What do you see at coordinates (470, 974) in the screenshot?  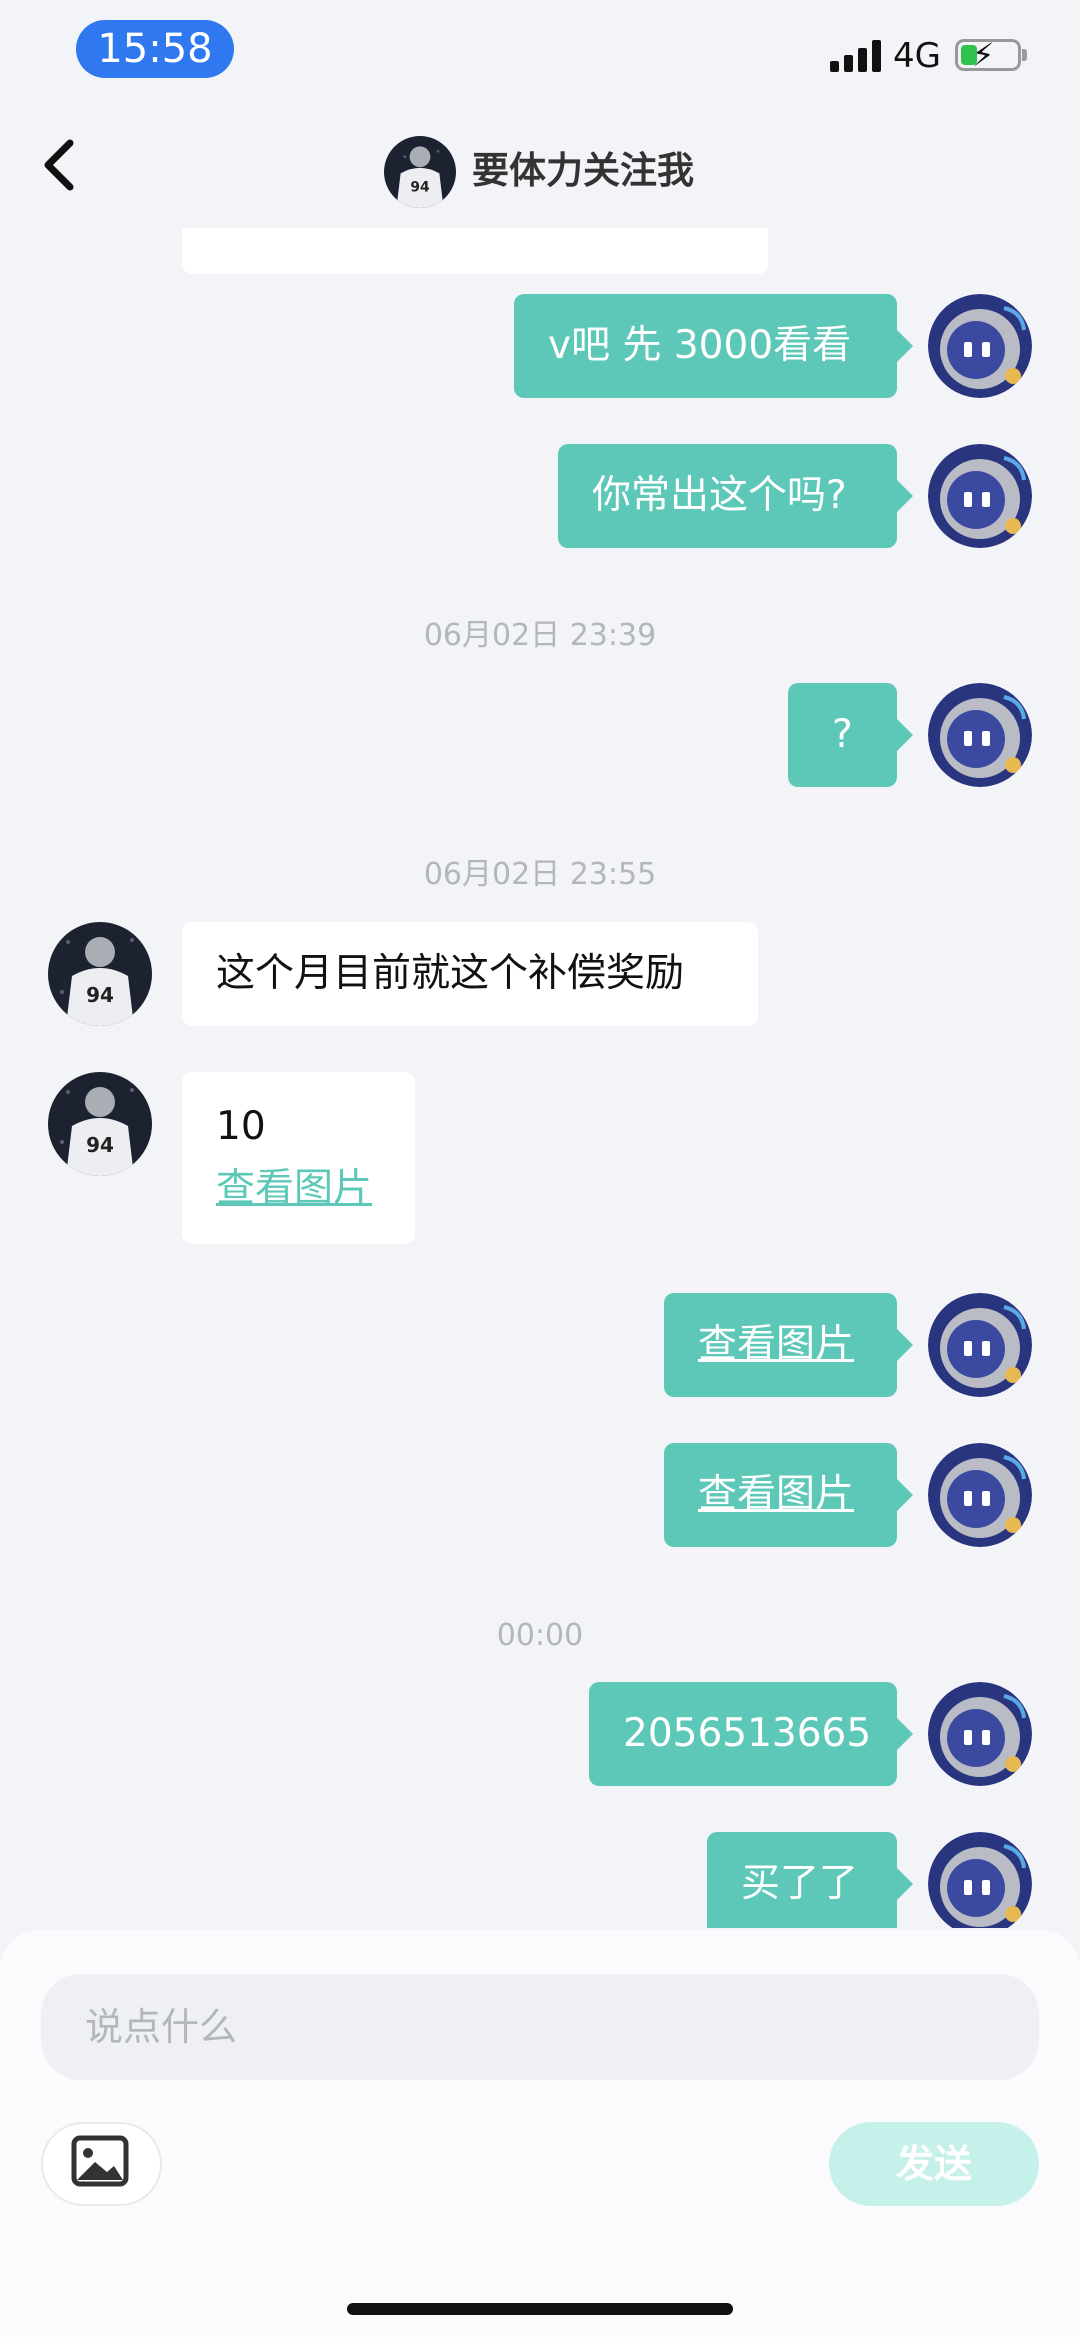 I see `message-bubble-received: 这个月目前就这个补偿奖励` at bounding box center [470, 974].